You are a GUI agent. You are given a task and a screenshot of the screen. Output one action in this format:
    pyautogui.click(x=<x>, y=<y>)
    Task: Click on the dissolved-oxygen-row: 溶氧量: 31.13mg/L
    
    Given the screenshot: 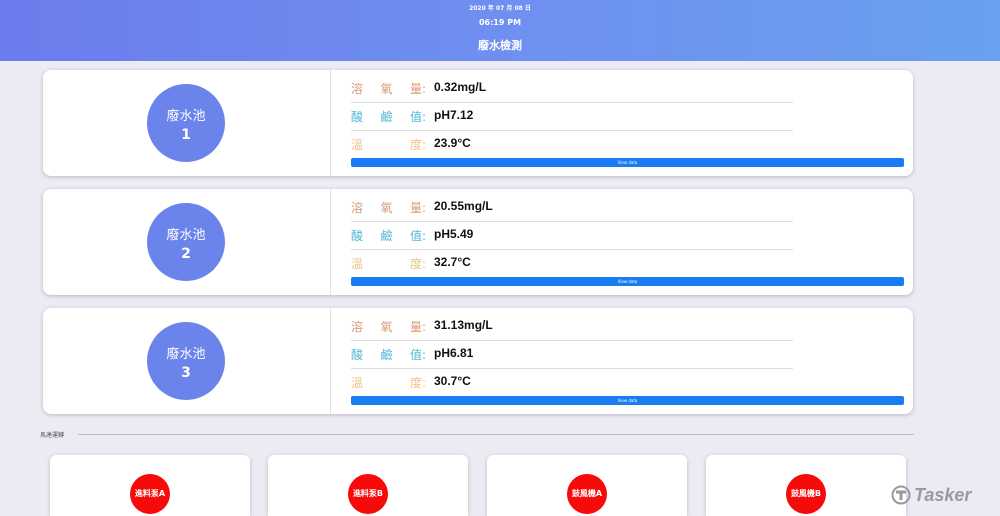 What is the action you would take?
    pyautogui.click(x=572, y=326)
    